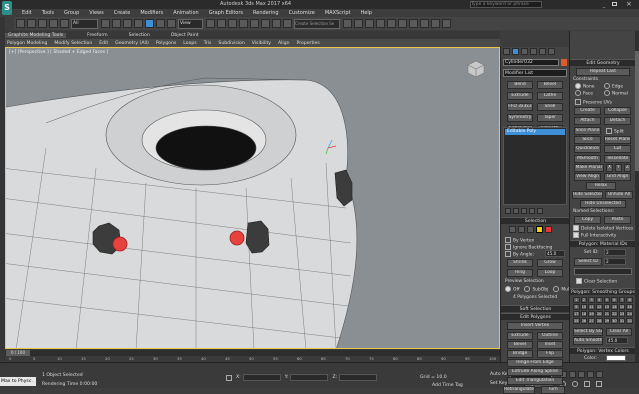 The image size is (639, 394). What do you see at coordinates (535, 363) in the screenshot?
I see `hinge-from-edge-button: Hinge From Edge` at bounding box center [535, 363].